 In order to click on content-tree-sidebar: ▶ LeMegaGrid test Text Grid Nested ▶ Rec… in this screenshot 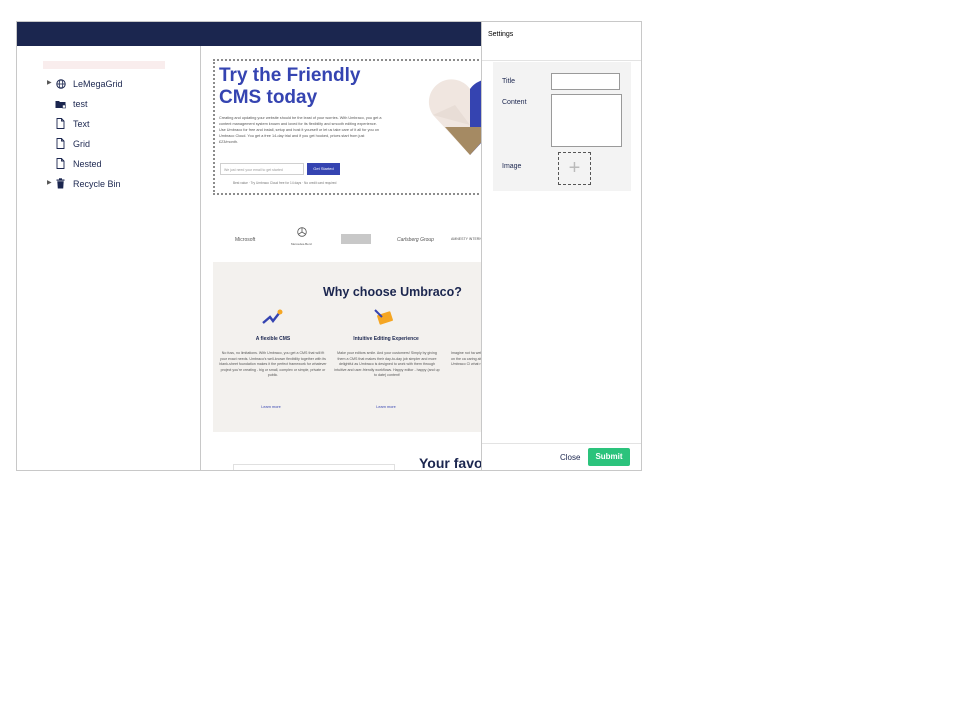, I will do `click(109, 258)`.